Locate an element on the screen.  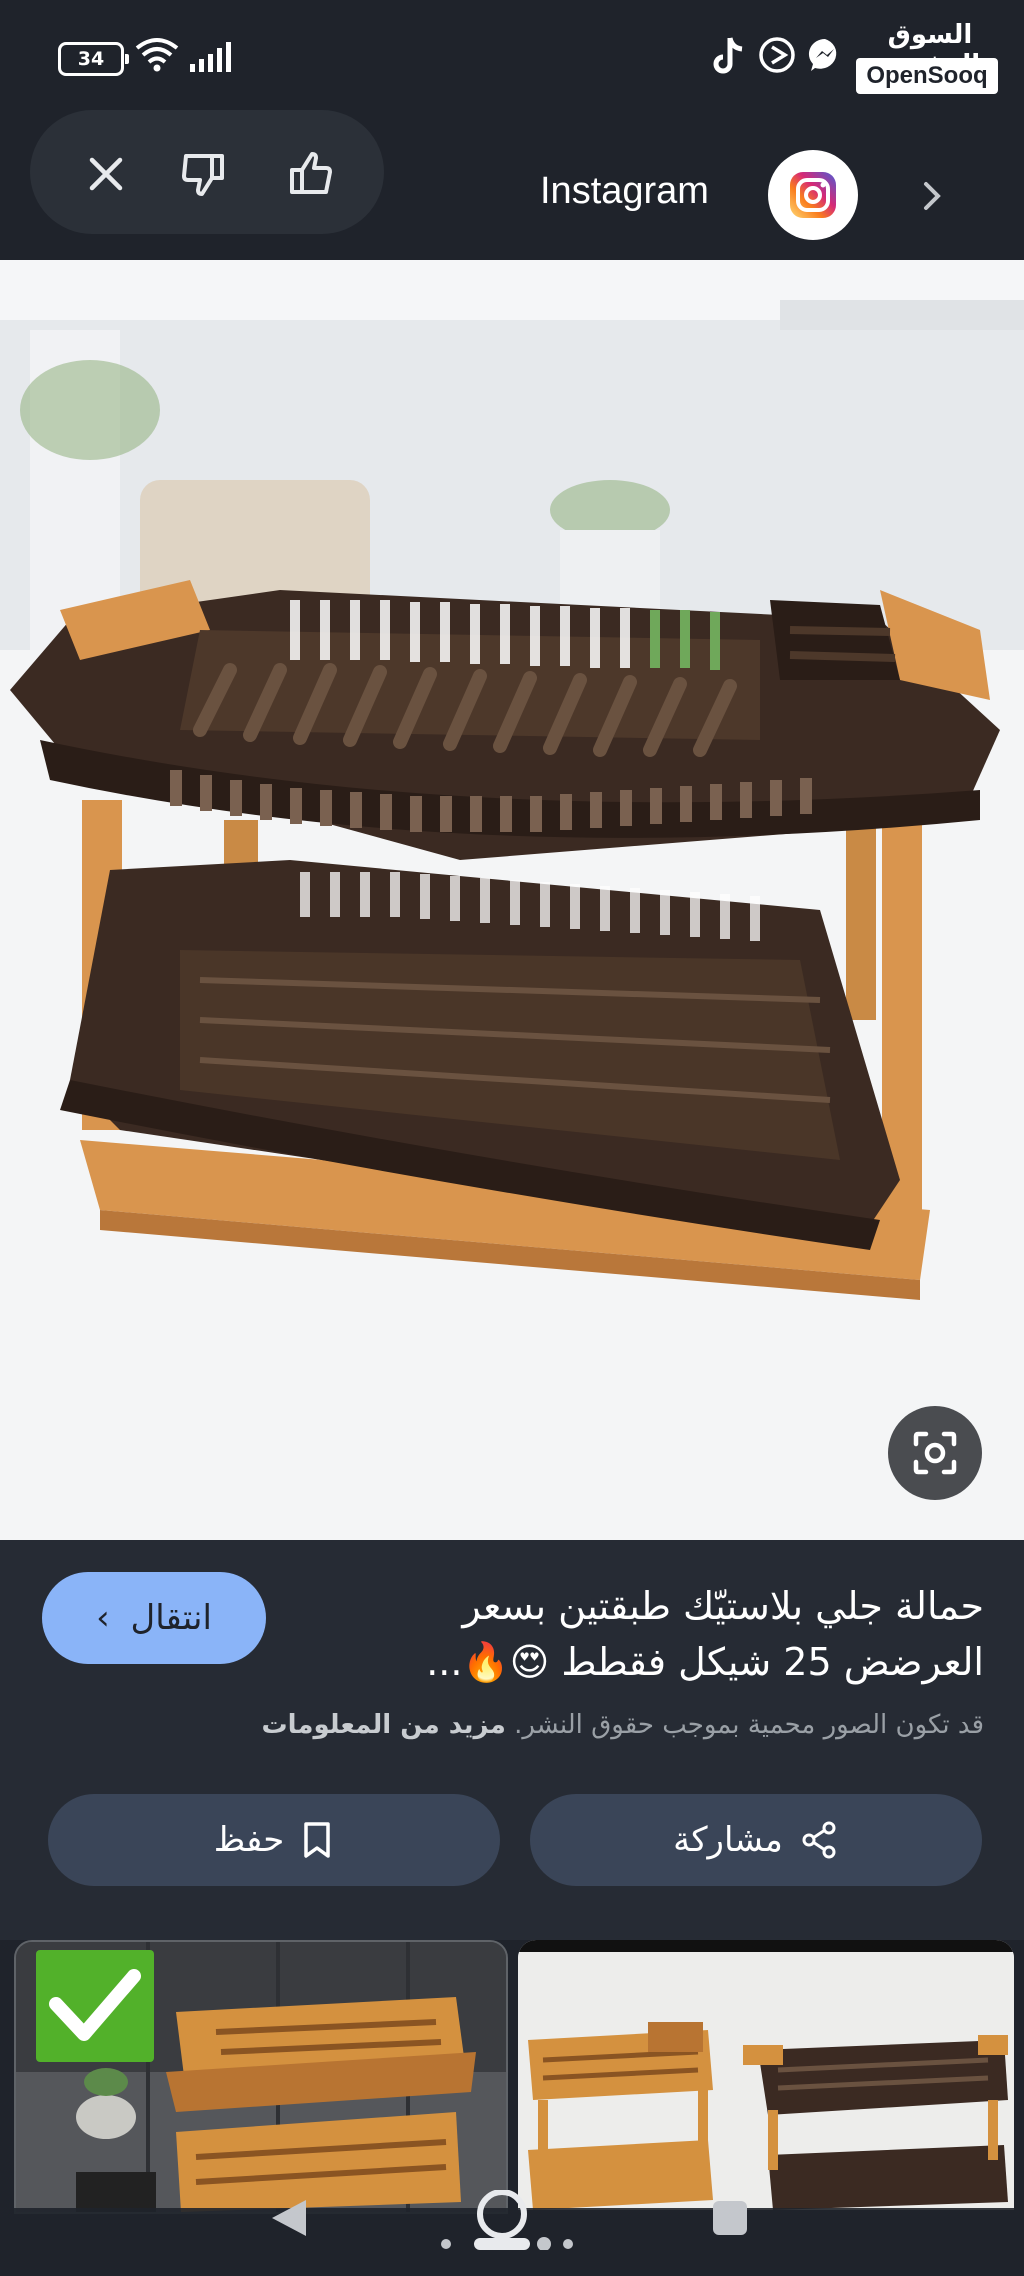
tiktok-icon is located at coordinates (728, 55).